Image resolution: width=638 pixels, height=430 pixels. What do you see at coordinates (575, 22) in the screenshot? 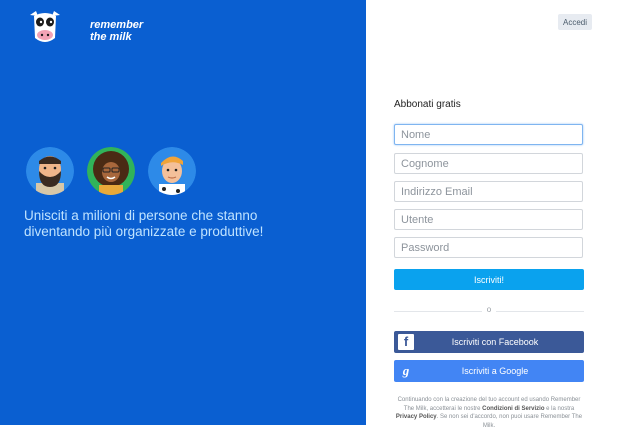
I see `login-button: Accedi` at bounding box center [575, 22].